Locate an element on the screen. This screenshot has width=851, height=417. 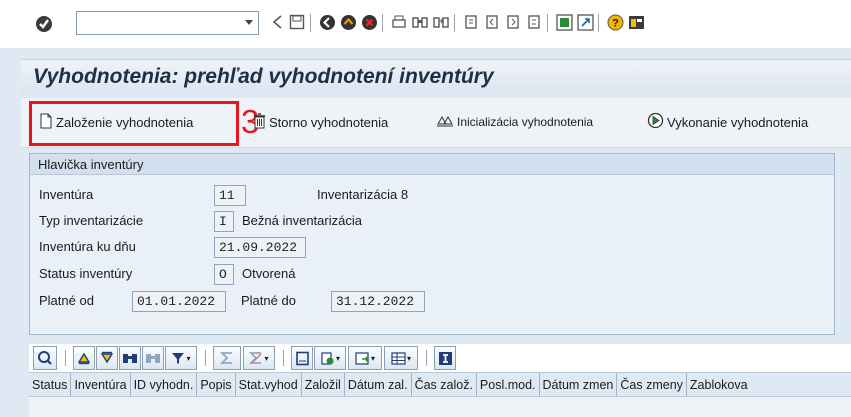
execute-evaluation-label: Vykonanie vyhodnotenia is located at coordinates (738, 122).